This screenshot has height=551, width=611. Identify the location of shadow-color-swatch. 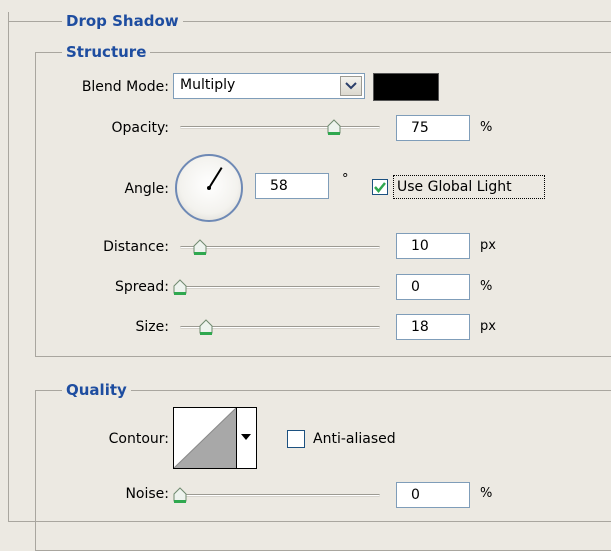
(406, 87).